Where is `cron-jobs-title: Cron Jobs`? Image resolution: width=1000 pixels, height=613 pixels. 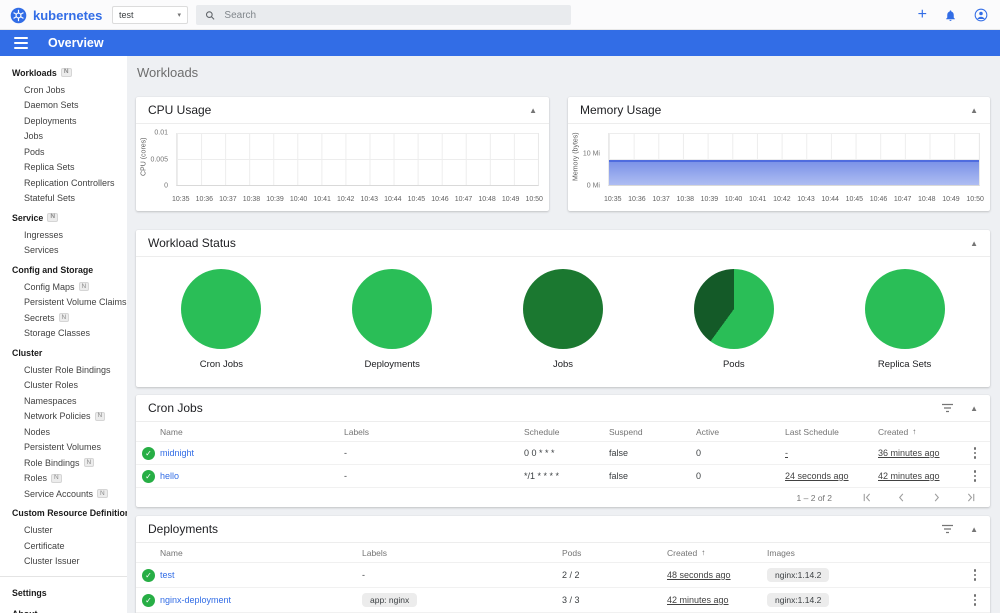 cron-jobs-title: Cron Jobs is located at coordinates (175, 408).